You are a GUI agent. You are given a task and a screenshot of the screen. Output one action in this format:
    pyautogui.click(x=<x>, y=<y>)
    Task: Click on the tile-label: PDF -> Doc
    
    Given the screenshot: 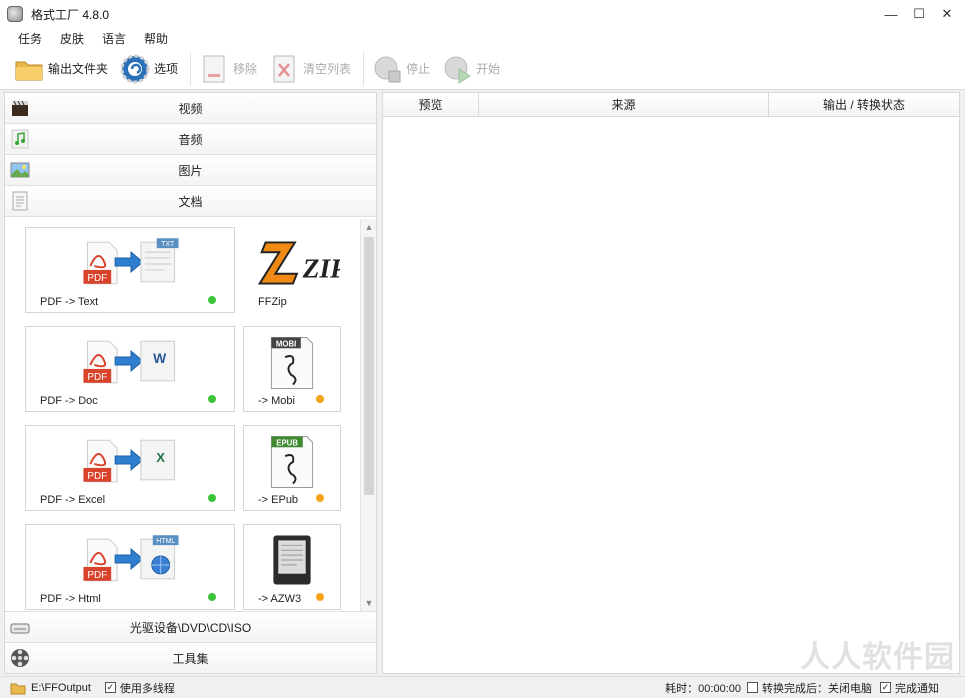 What is the action you would take?
    pyautogui.click(x=69, y=401)
    